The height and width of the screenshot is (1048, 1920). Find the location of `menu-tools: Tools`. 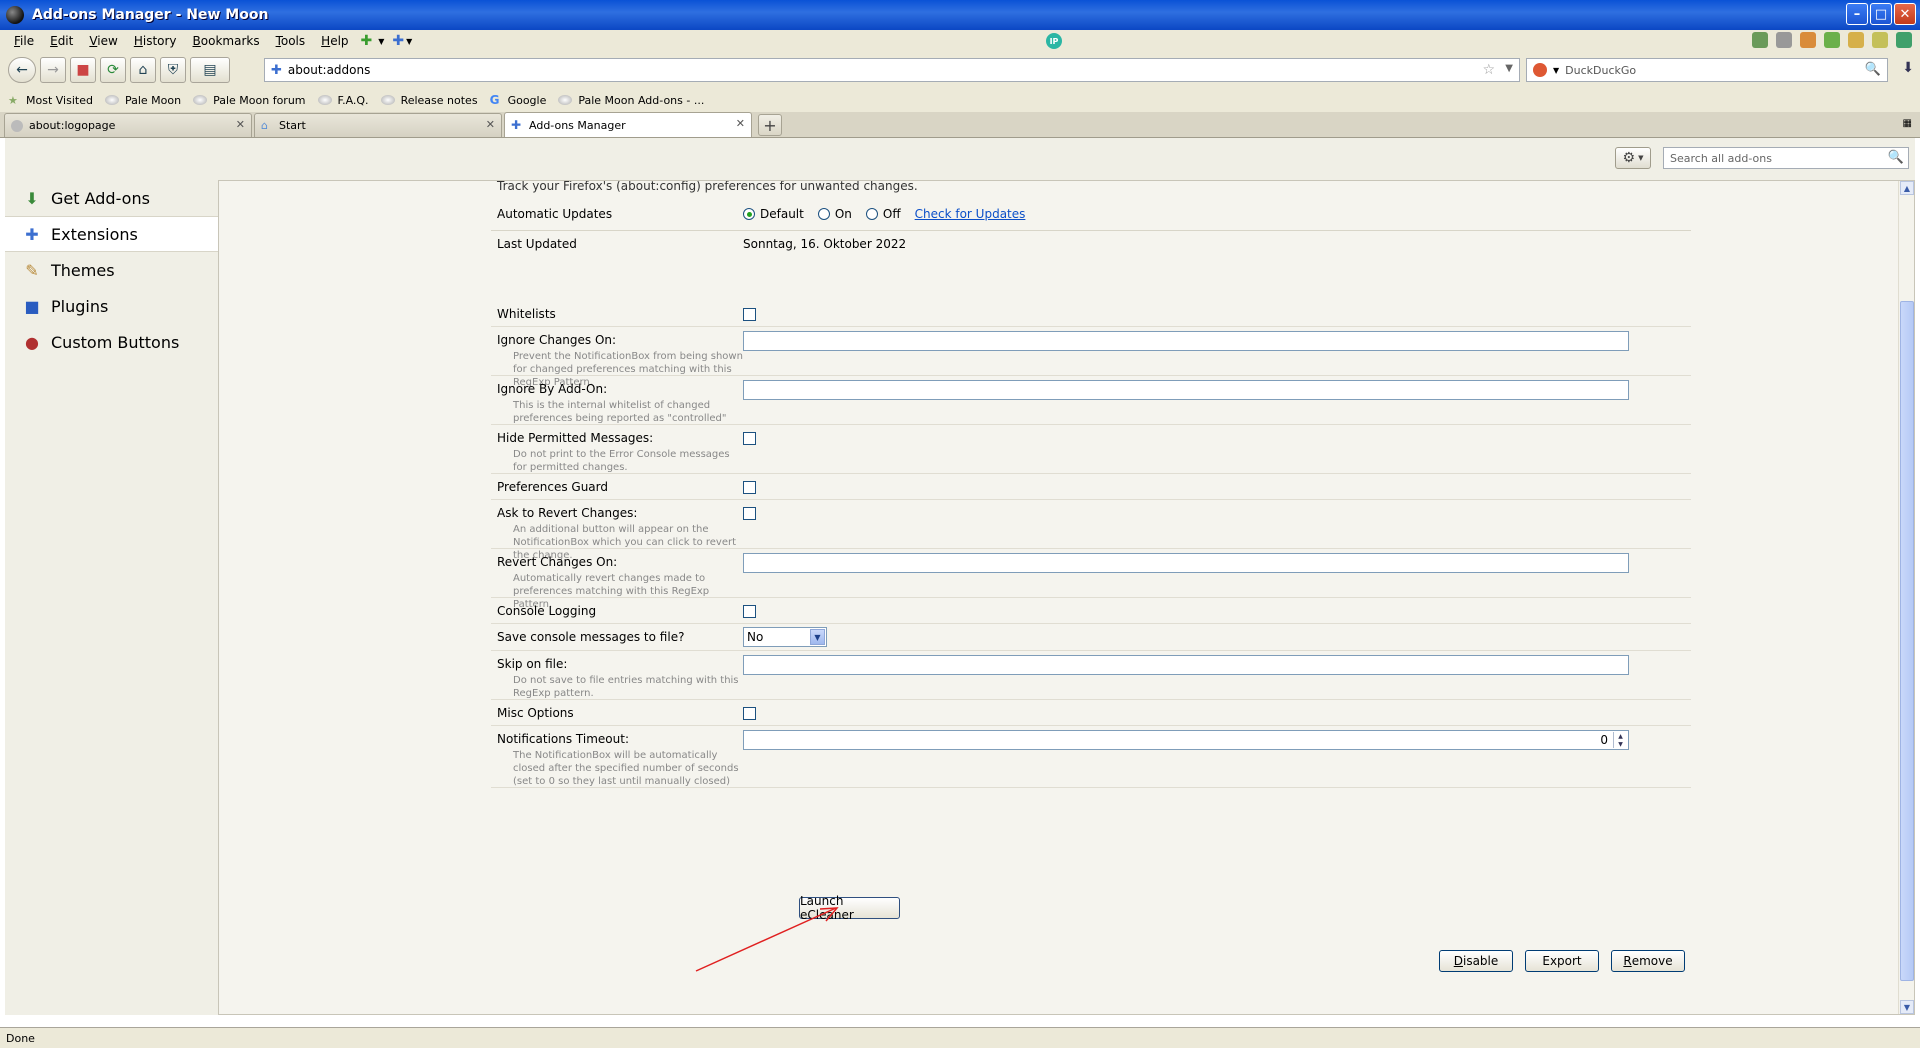

menu-tools: Tools is located at coordinates (291, 41).